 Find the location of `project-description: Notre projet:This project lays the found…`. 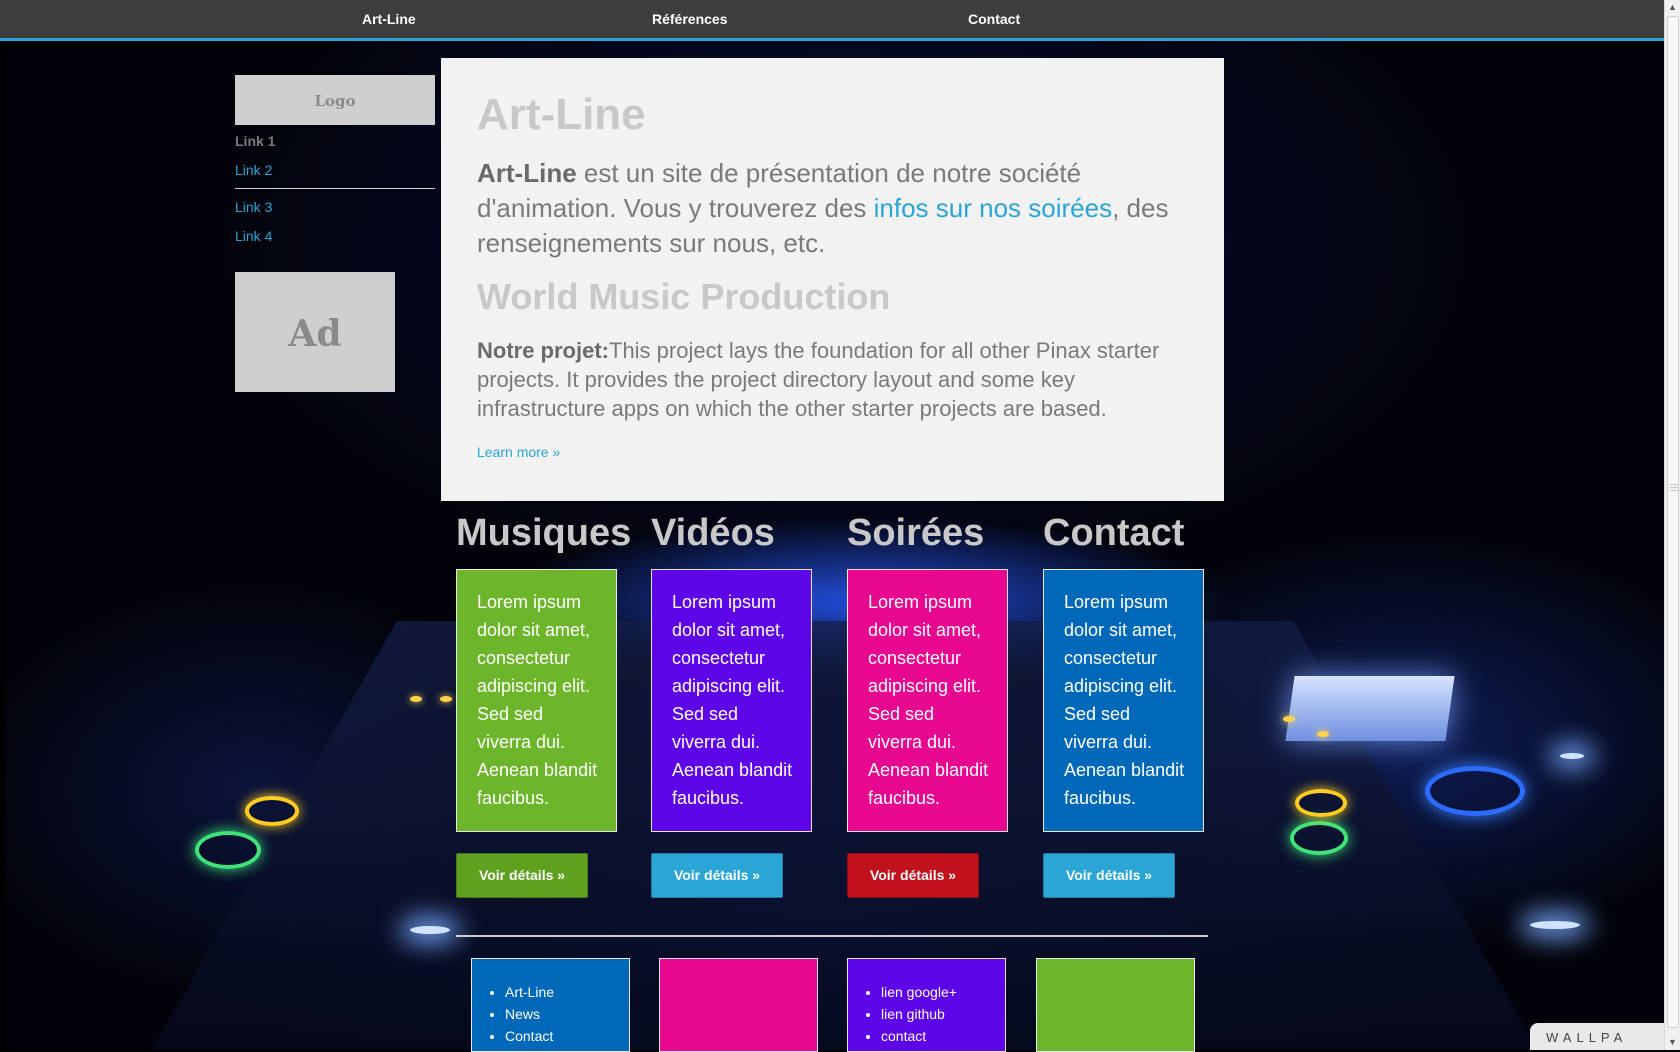

project-description: Notre projet:This project lays the found… is located at coordinates (834, 379).